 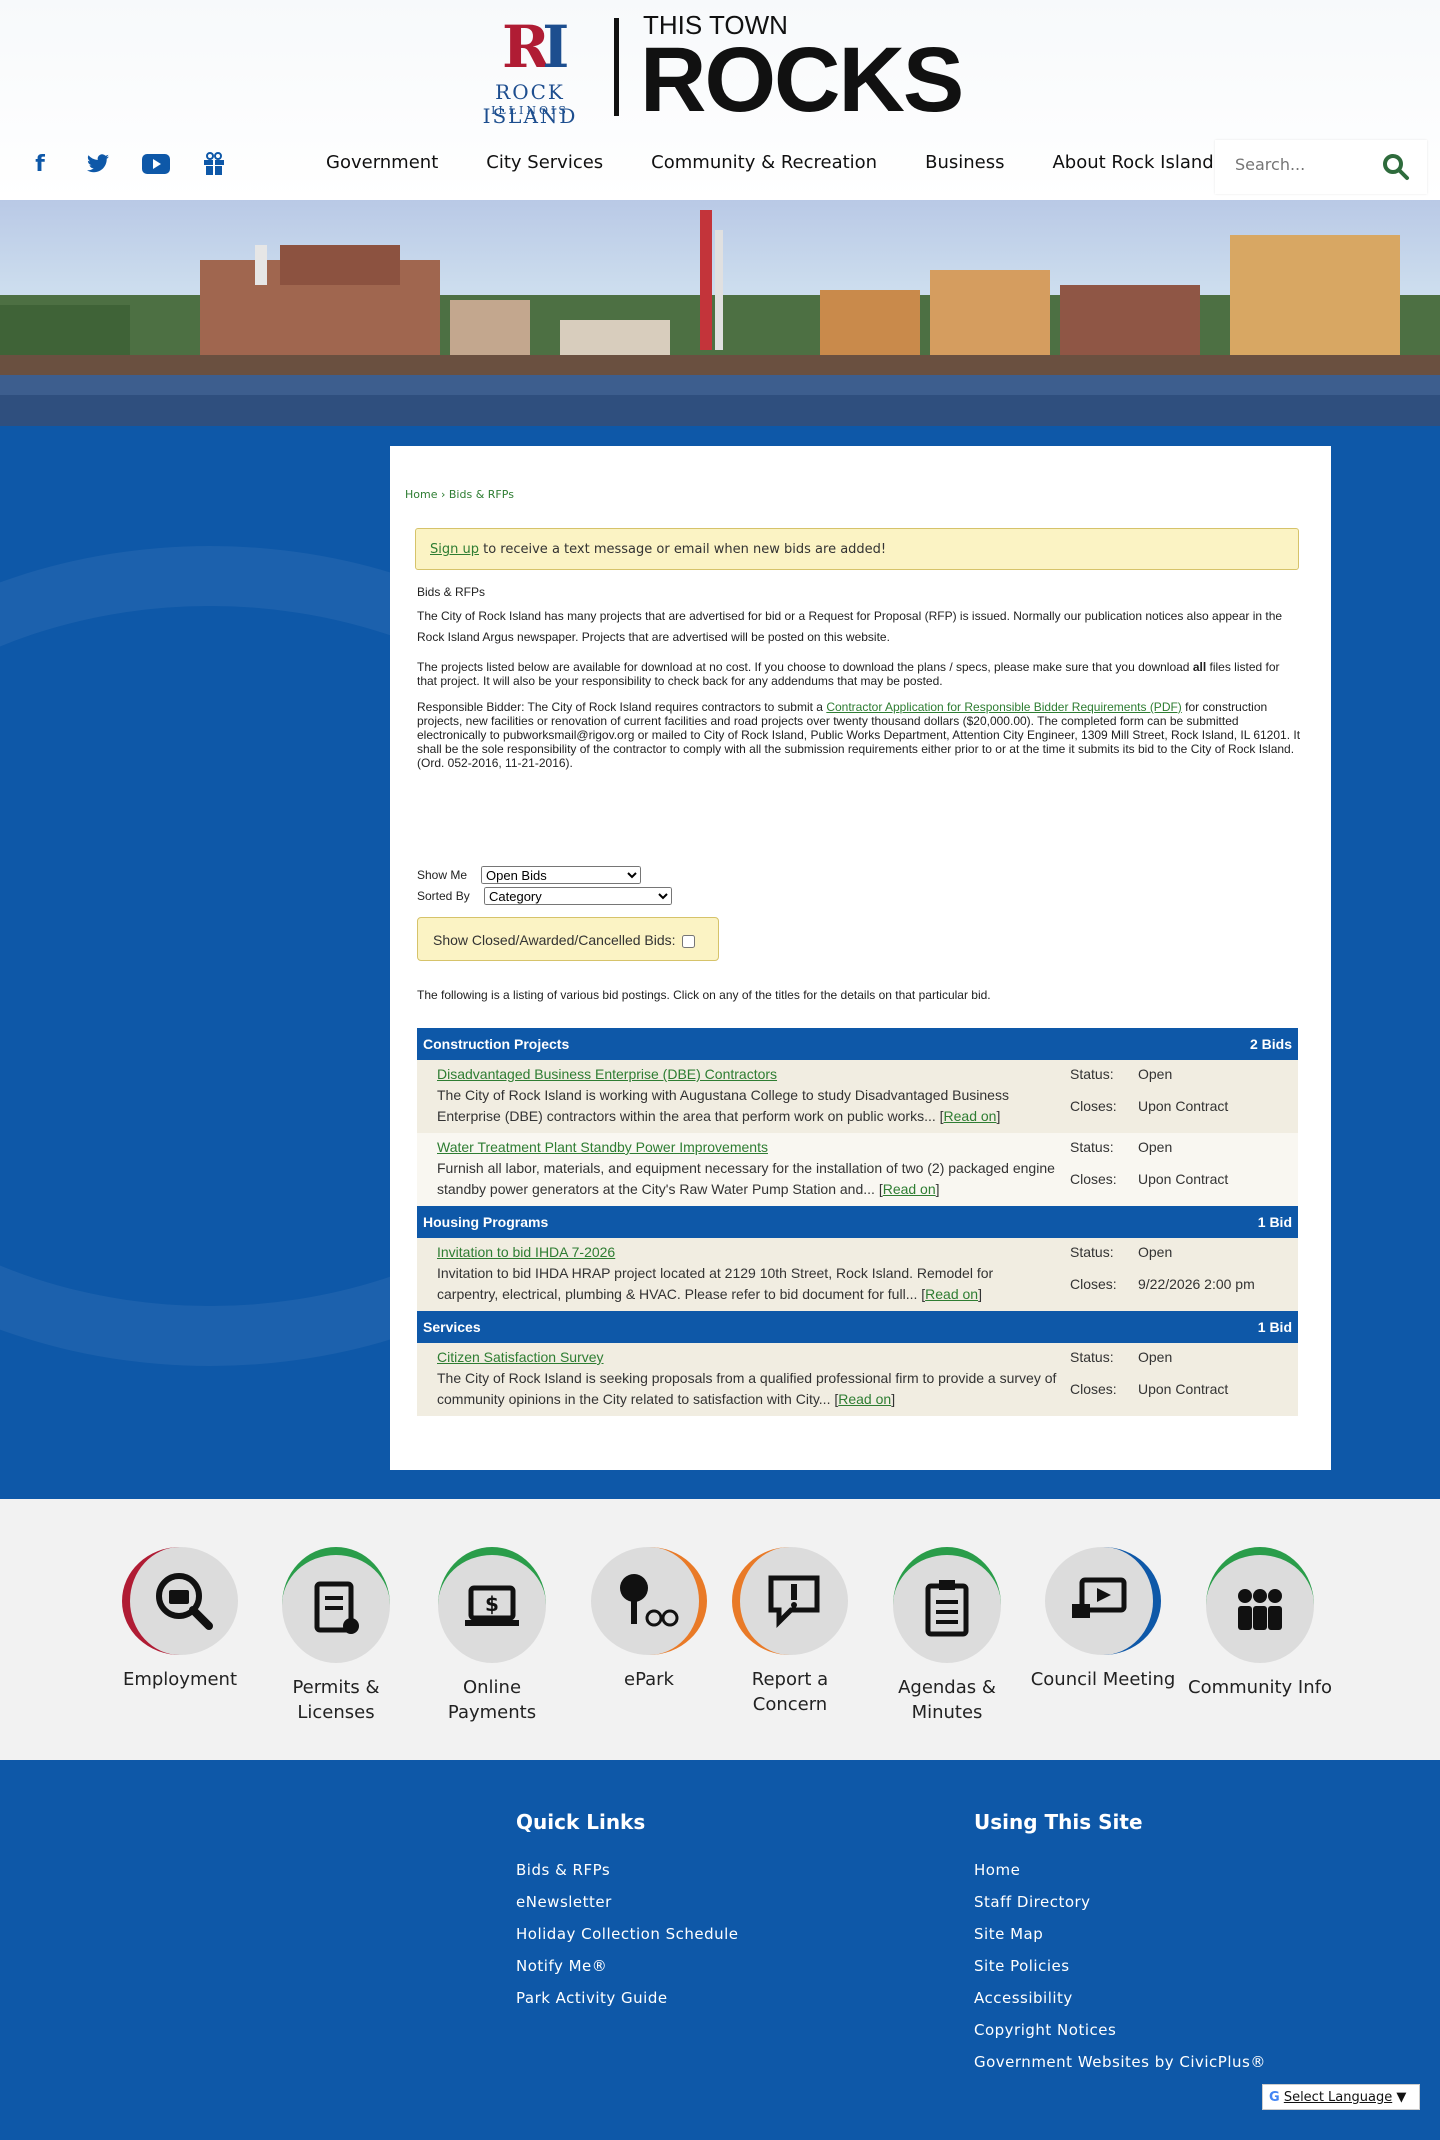 What do you see at coordinates (454, 549) in the screenshot?
I see `signup-link: Sign up` at bounding box center [454, 549].